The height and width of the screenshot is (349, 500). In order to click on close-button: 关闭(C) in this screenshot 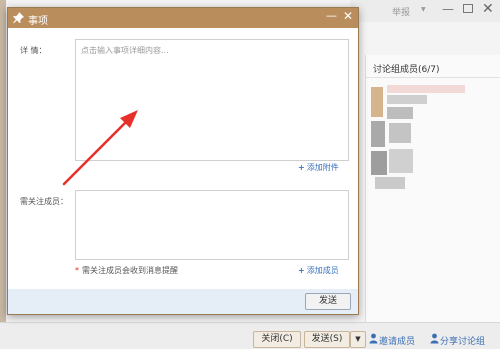, I will do `click(277, 339)`.